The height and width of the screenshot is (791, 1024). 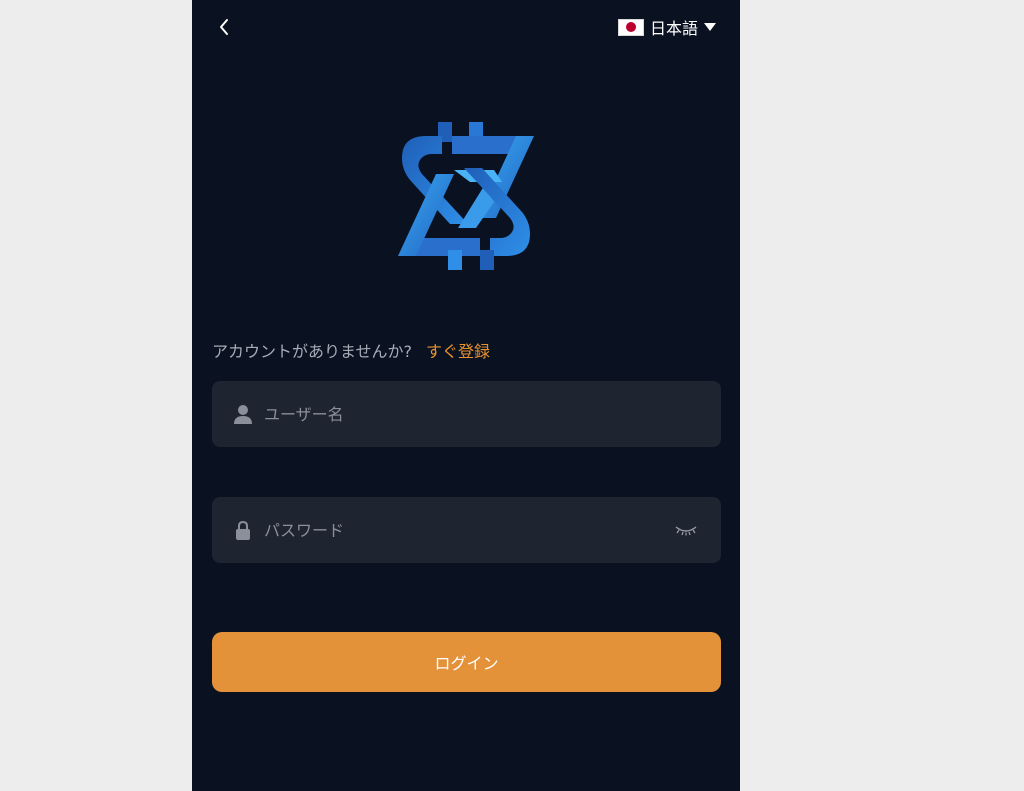 I want to click on eye-closed-icon, so click(x=687, y=530).